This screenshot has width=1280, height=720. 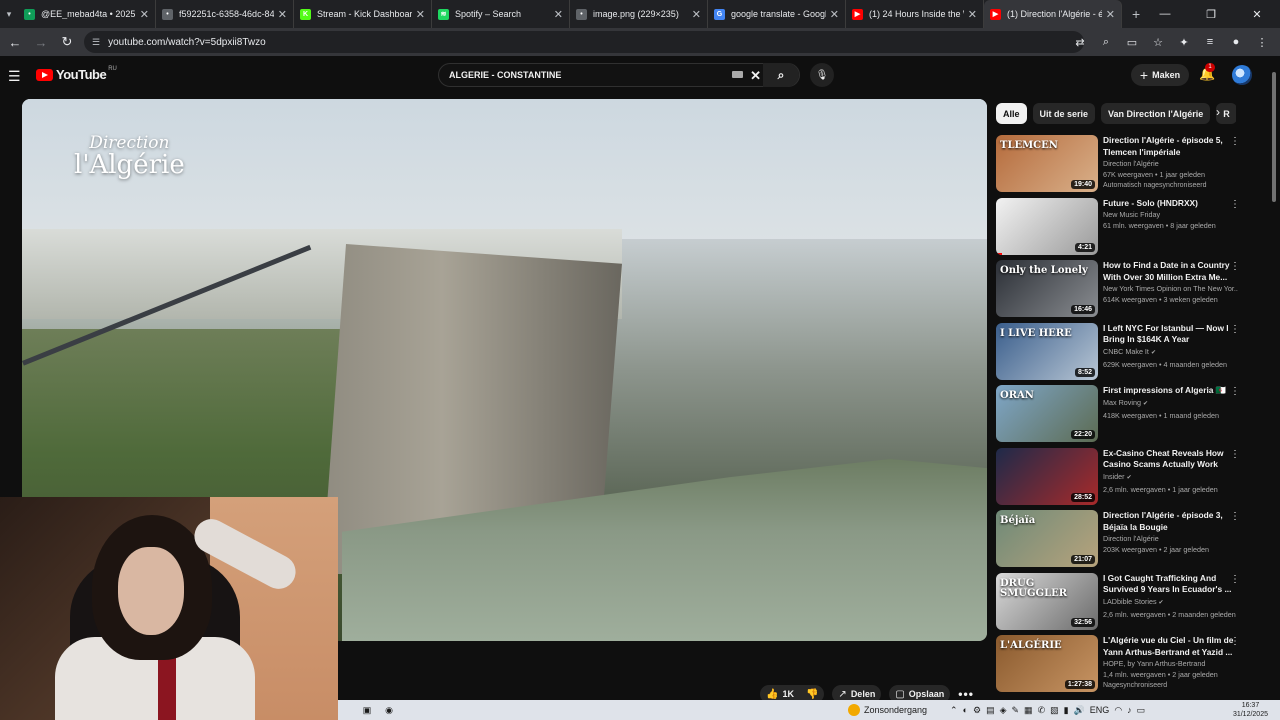 What do you see at coordinates (1170, 391) in the screenshot?
I see `video-title: First impressions of Algeria 🇩🇿` at bounding box center [1170, 391].